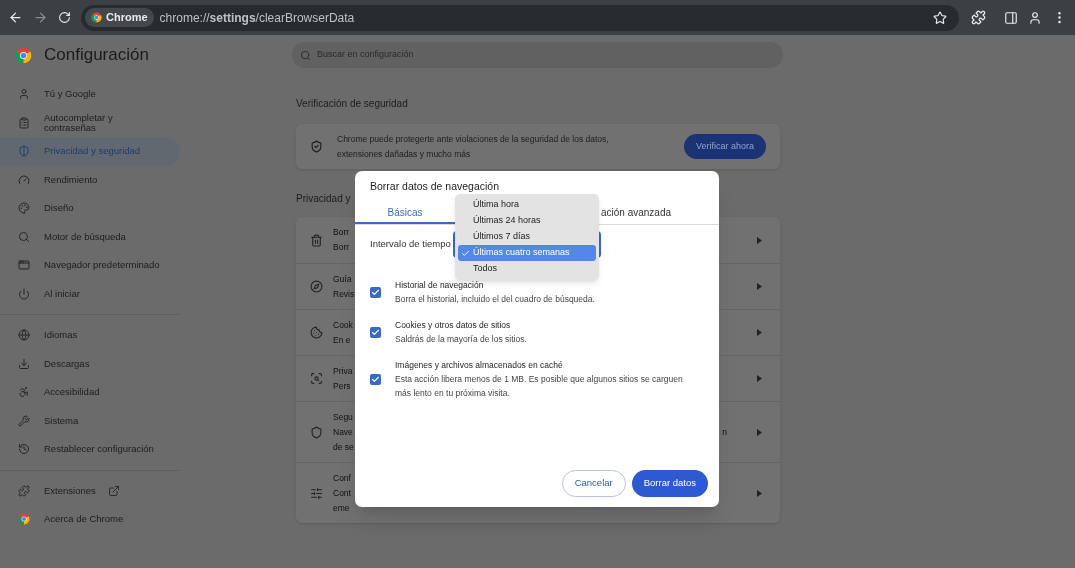  I want to click on row-text-fragment: Revis, so click(344, 294).